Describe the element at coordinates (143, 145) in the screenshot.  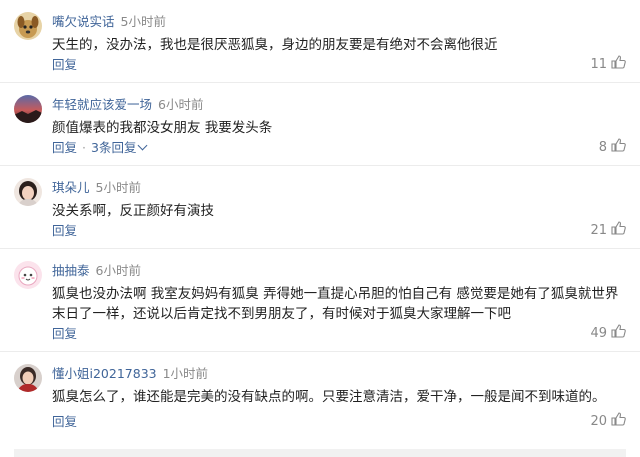
I see `chevron-down-icon` at that location.